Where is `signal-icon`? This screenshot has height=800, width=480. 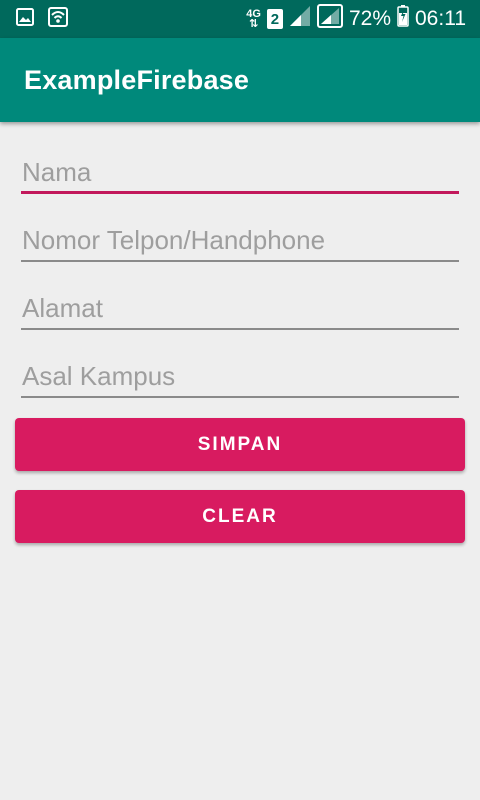 signal-icon is located at coordinates (300, 19).